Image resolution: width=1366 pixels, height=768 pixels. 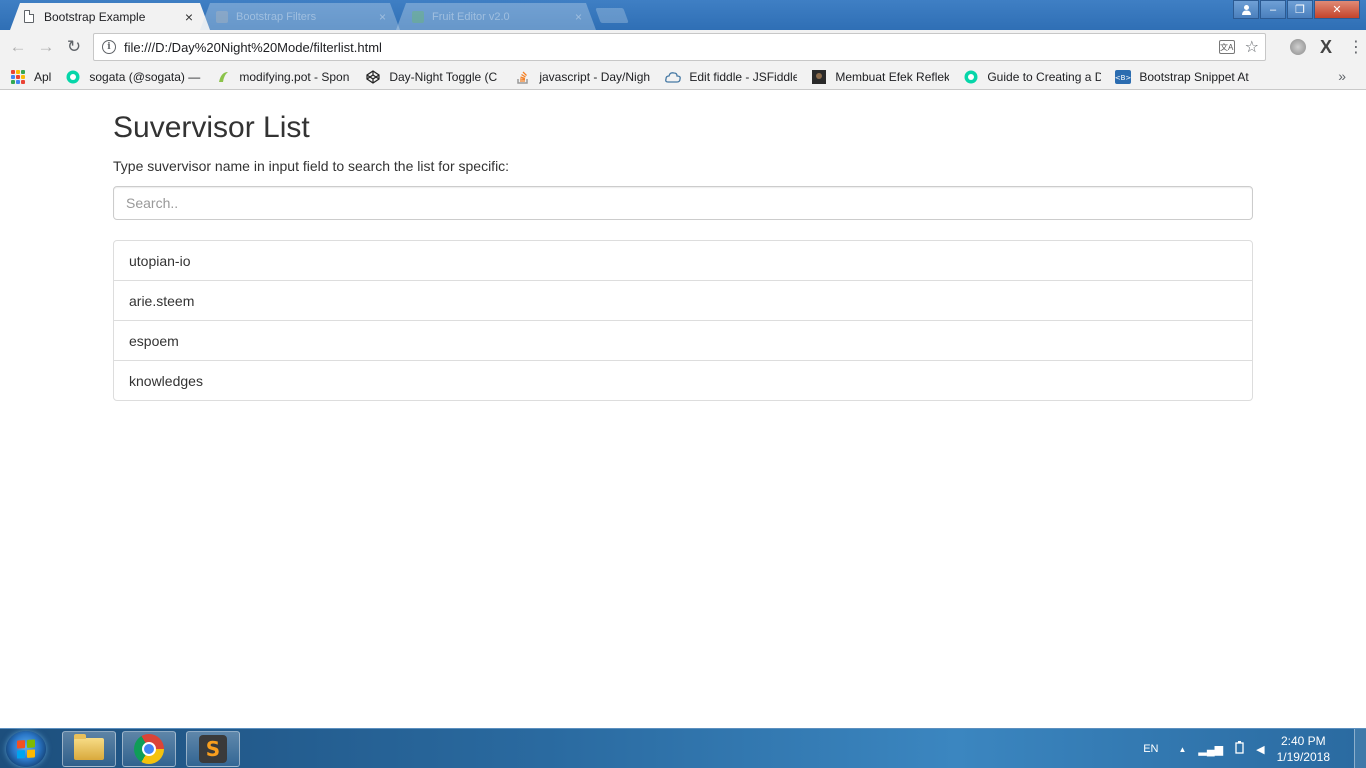 What do you see at coordinates (1260, 749) in the screenshot?
I see `volume-icon: ◀` at bounding box center [1260, 749].